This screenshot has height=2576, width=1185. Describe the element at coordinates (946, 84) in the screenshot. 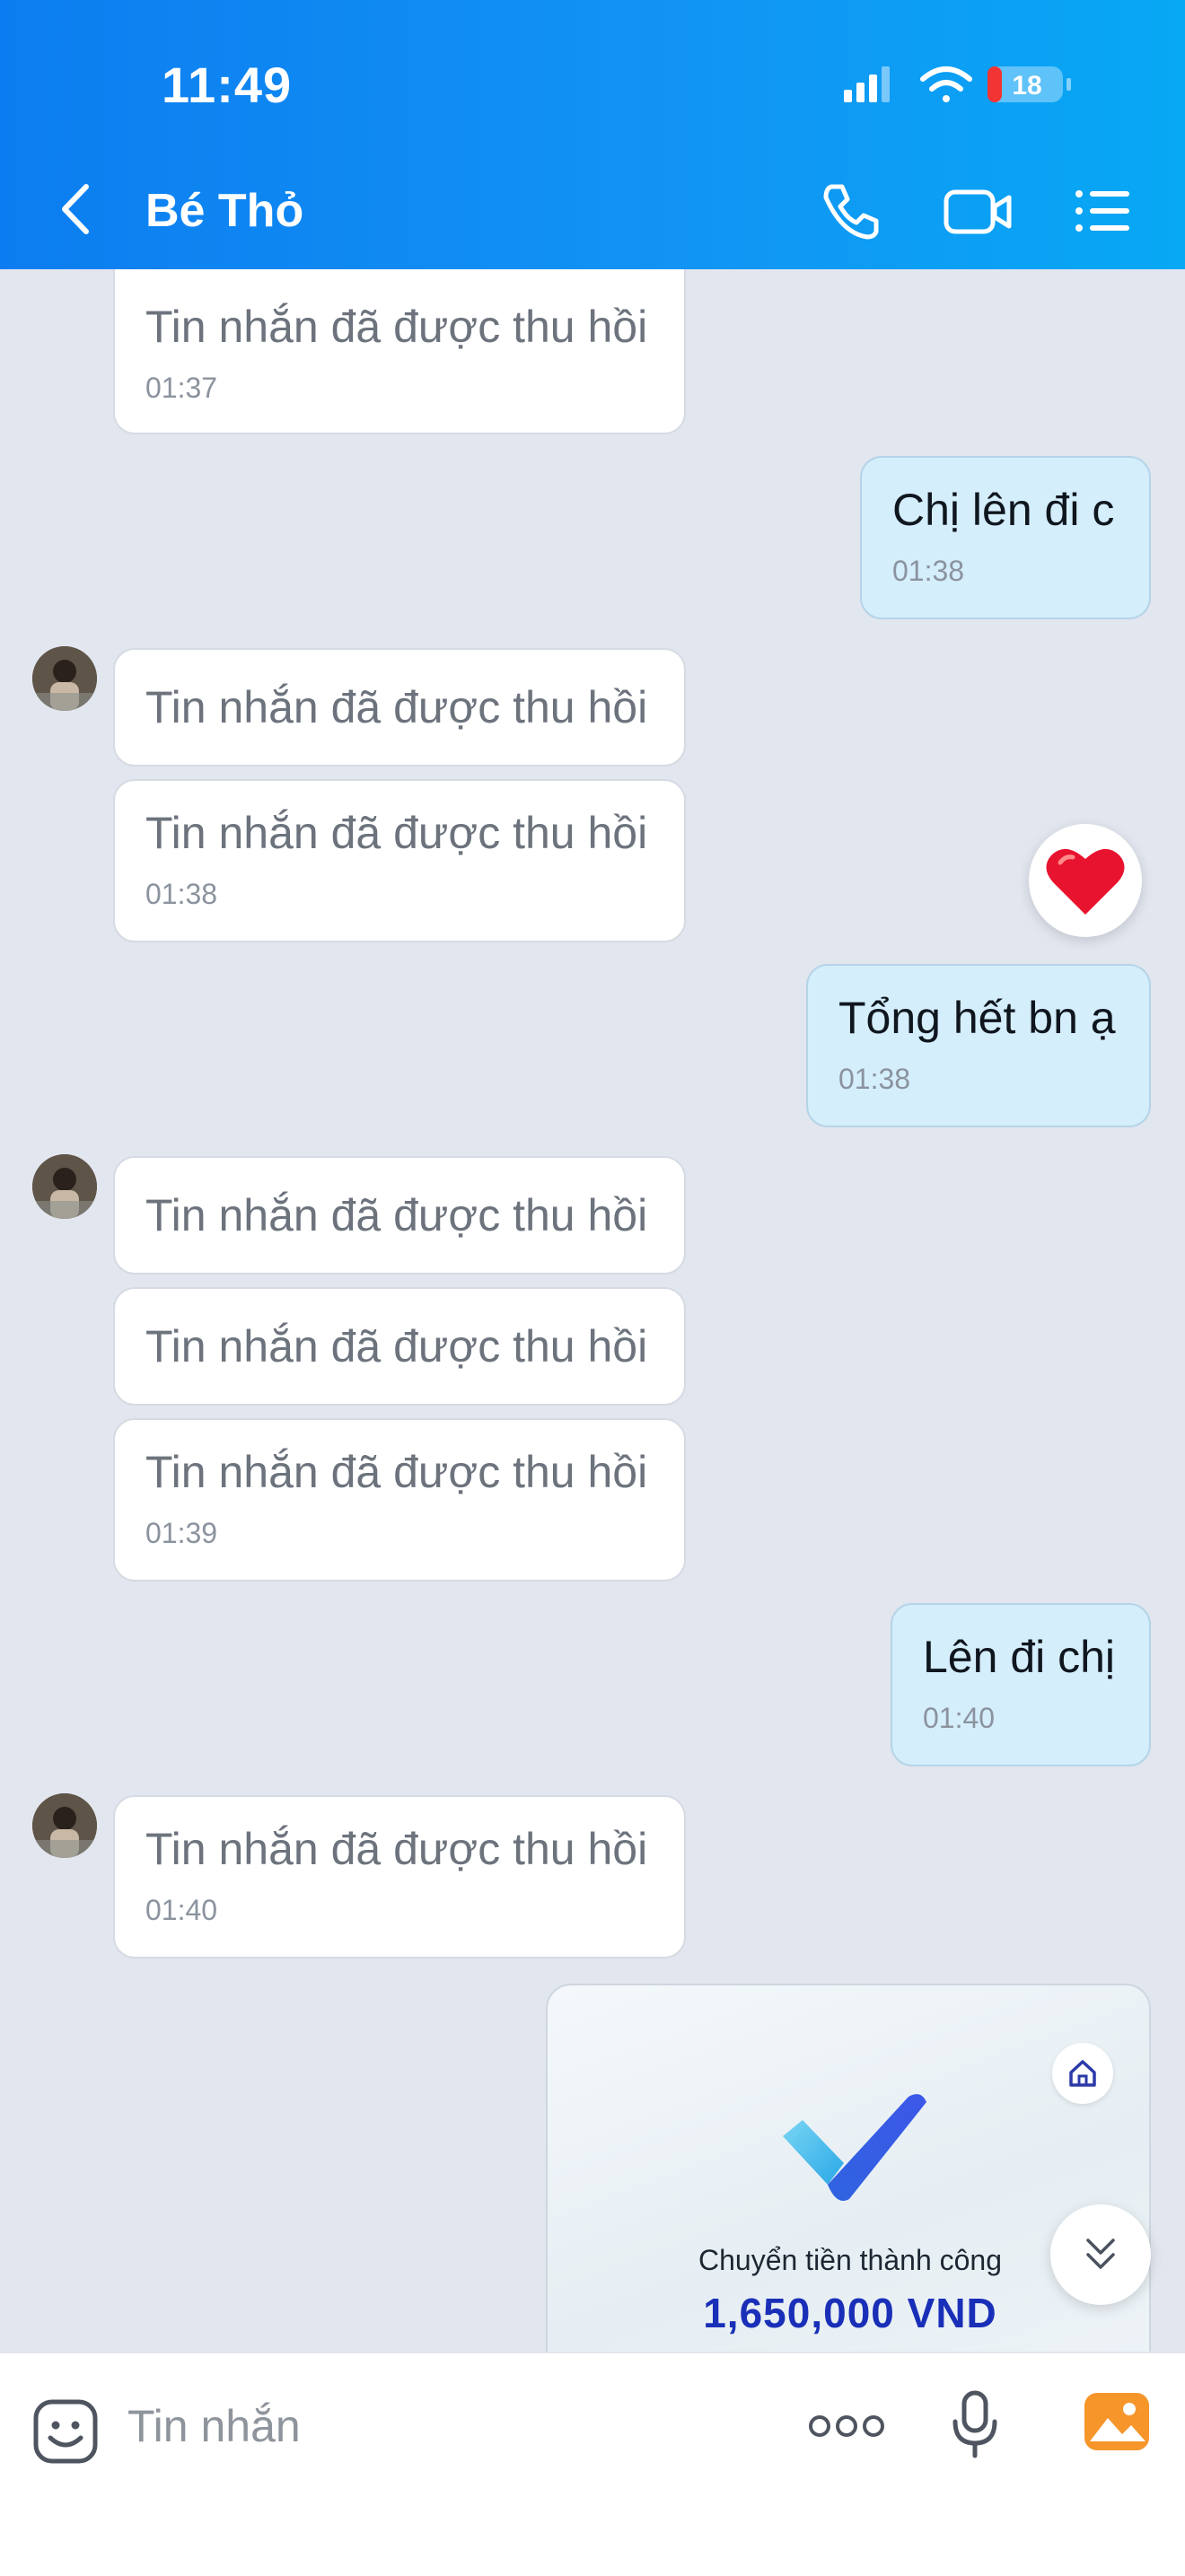

I see `wifi-icon` at that location.